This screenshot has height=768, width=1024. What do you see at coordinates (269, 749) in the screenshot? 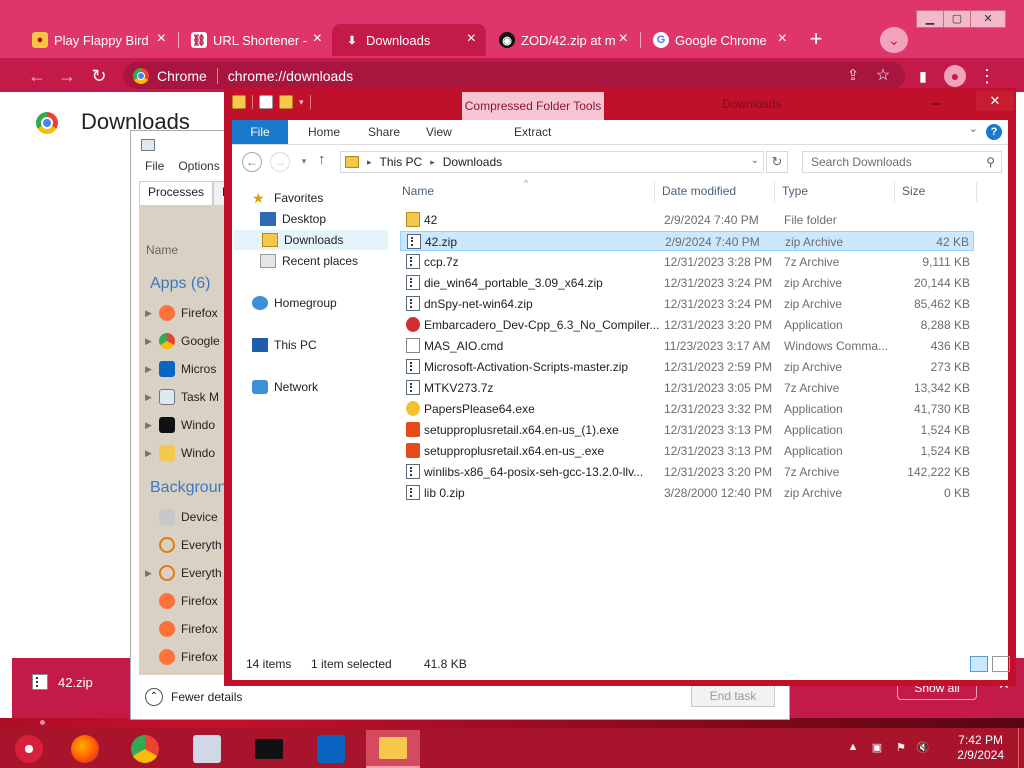
I see `taskbar-cmd` at bounding box center [269, 749].